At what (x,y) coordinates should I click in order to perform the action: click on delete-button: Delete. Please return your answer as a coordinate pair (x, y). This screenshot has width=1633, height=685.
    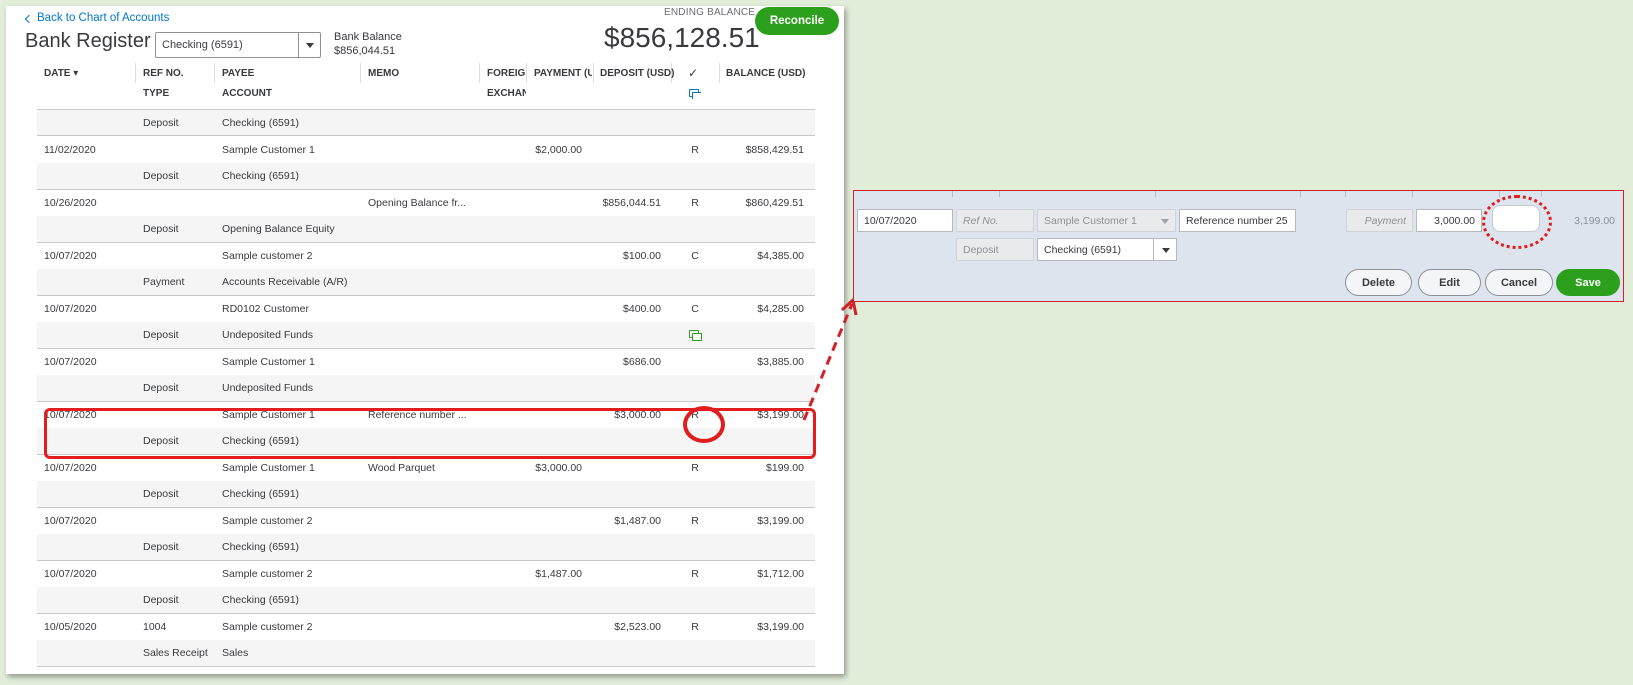
    Looking at the image, I should click on (1378, 282).